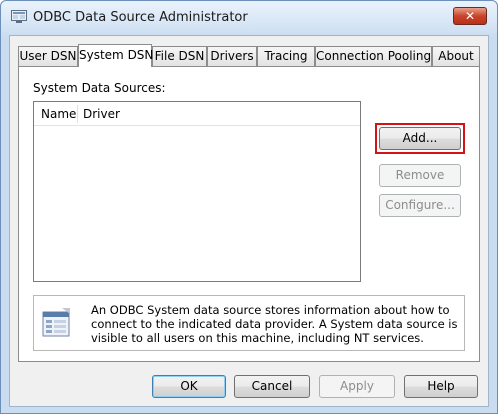  What do you see at coordinates (470, 16) in the screenshot?
I see `close-button: ✕` at bounding box center [470, 16].